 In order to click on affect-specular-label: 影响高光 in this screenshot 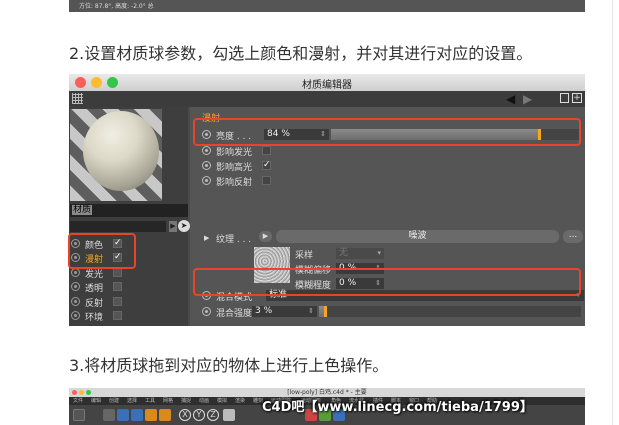, I will do `click(234, 168)`.